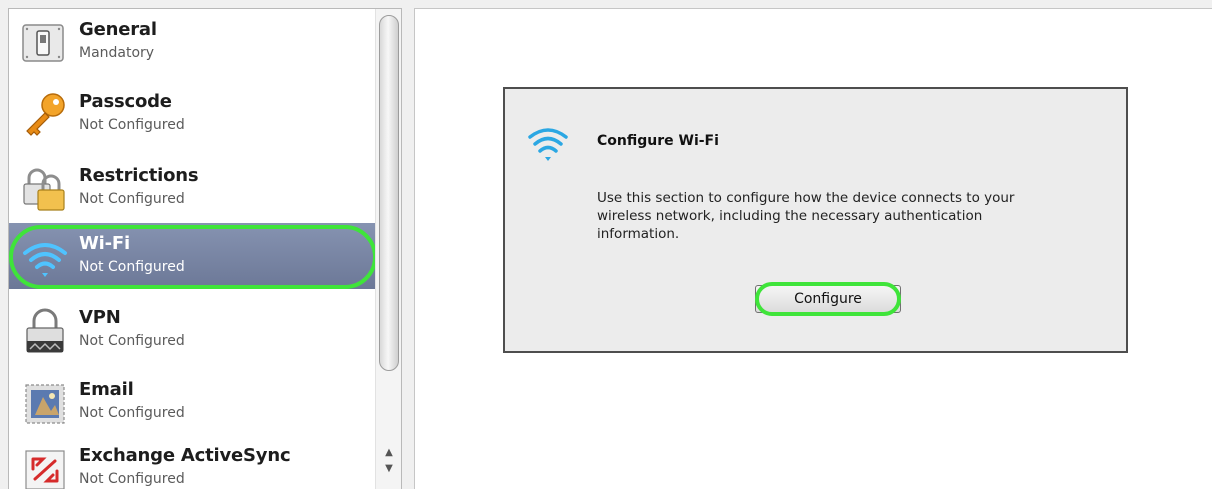 The height and width of the screenshot is (489, 1212). What do you see at coordinates (389, 469) in the screenshot?
I see `scroll-down-icon: ▼` at bounding box center [389, 469].